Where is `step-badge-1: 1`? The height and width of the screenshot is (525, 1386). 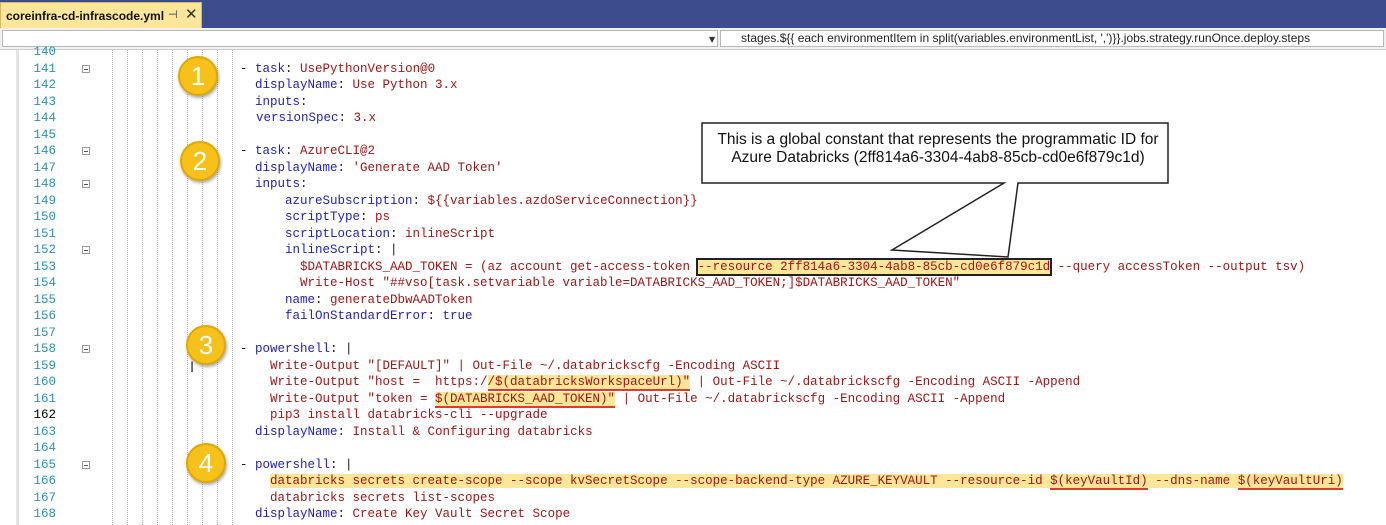
step-badge-1: 1 is located at coordinates (198, 76).